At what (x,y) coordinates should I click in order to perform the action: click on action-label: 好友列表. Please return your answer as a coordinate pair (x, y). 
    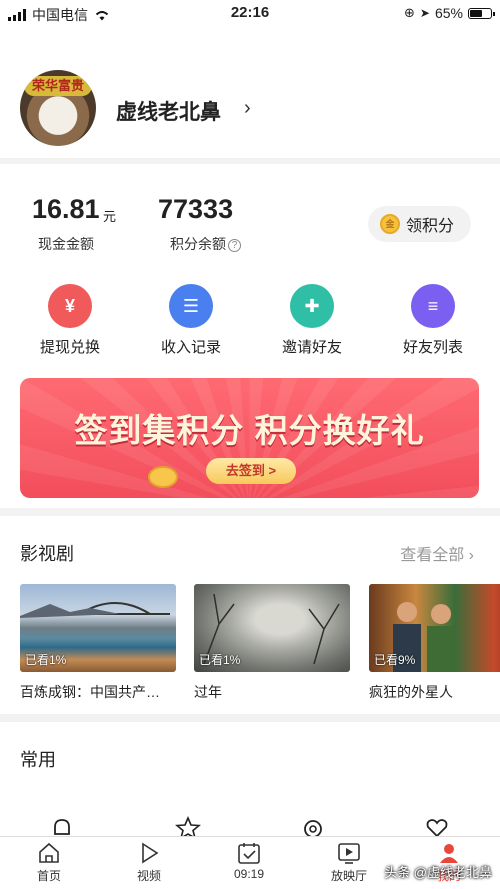
    Looking at the image, I should click on (432, 347).